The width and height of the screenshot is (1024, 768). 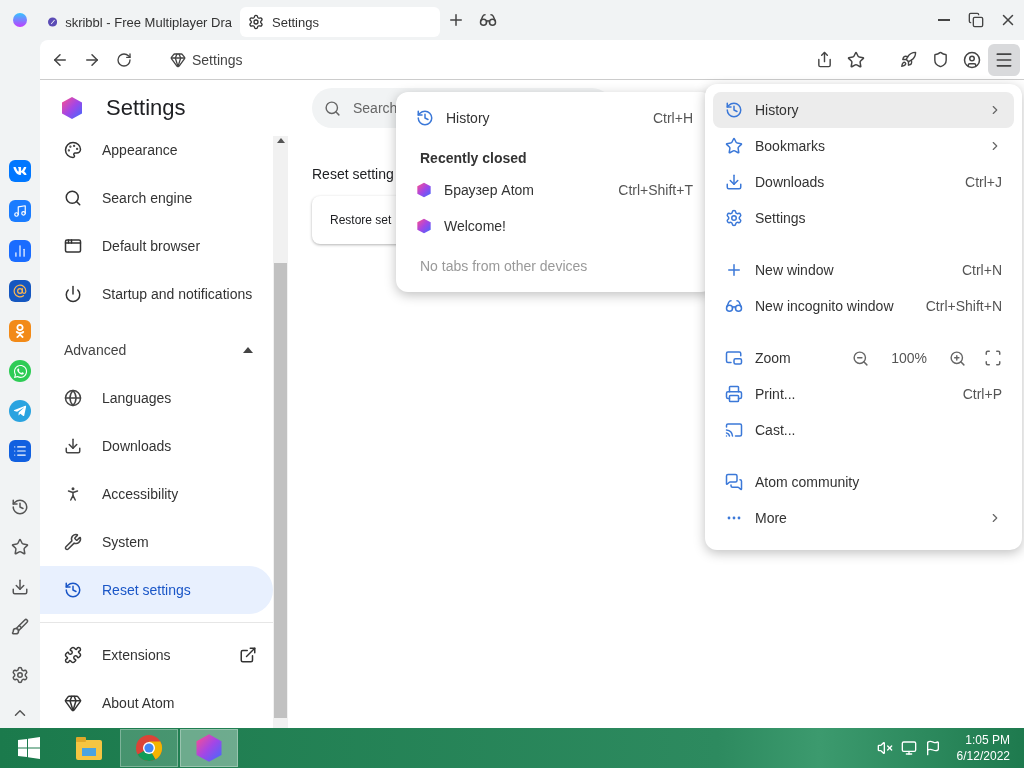 What do you see at coordinates (156, 198) in the screenshot?
I see `nav-item: Search engine` at bounding box center [156, 198].